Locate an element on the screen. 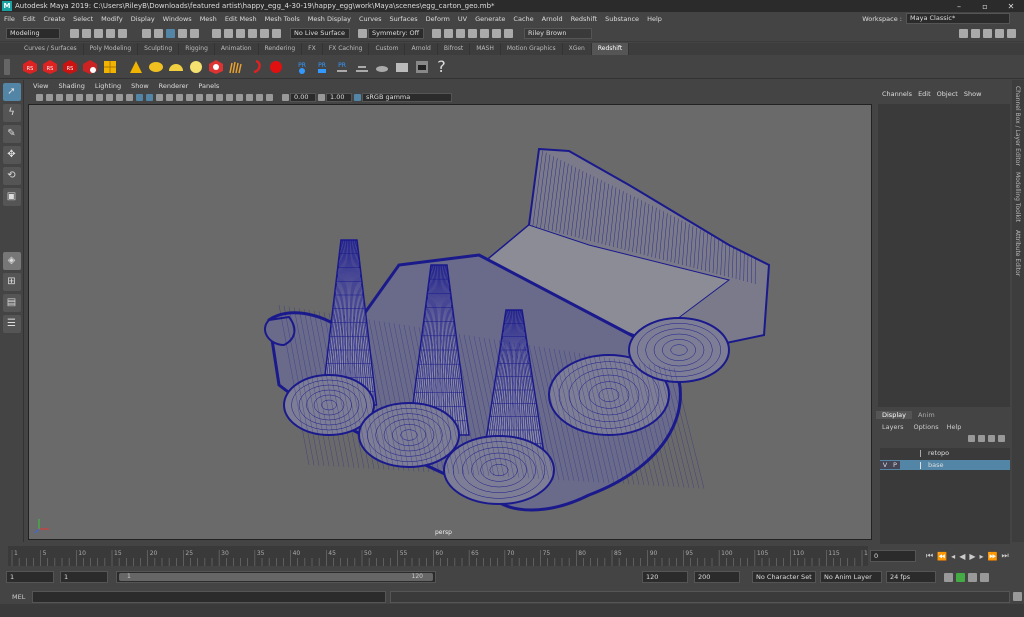  rs-object-icon is located at coordinates (362, 67).